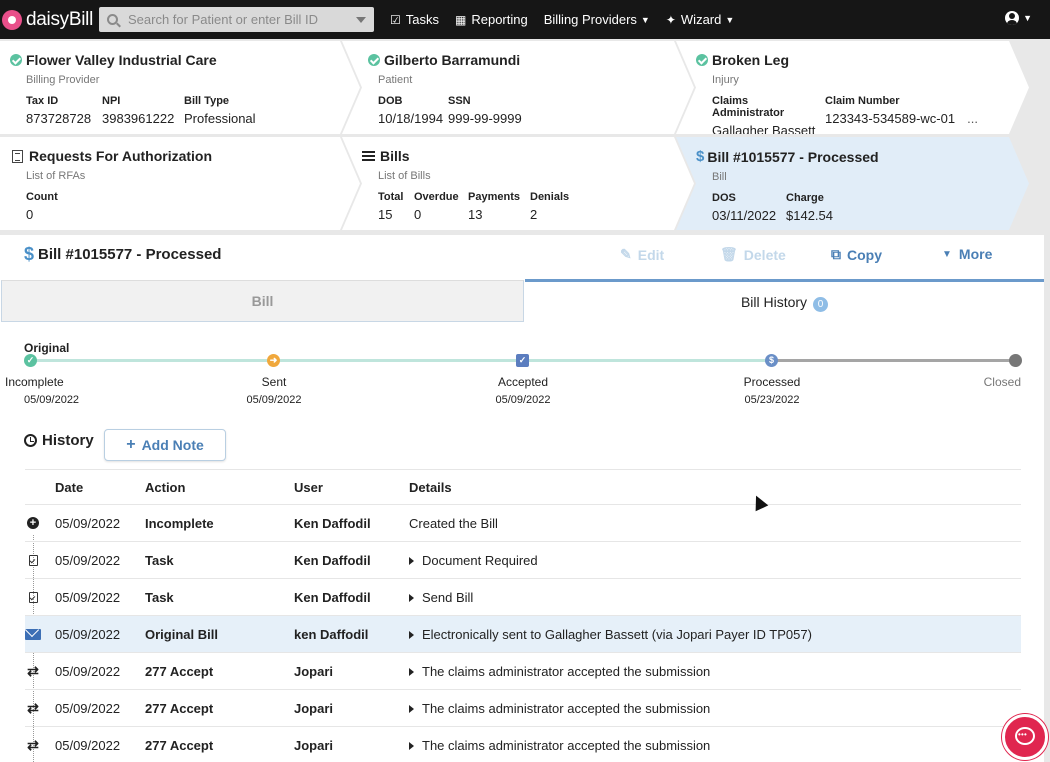  I want to click on field-value: Gallagher Bassett, so click(764, 130).